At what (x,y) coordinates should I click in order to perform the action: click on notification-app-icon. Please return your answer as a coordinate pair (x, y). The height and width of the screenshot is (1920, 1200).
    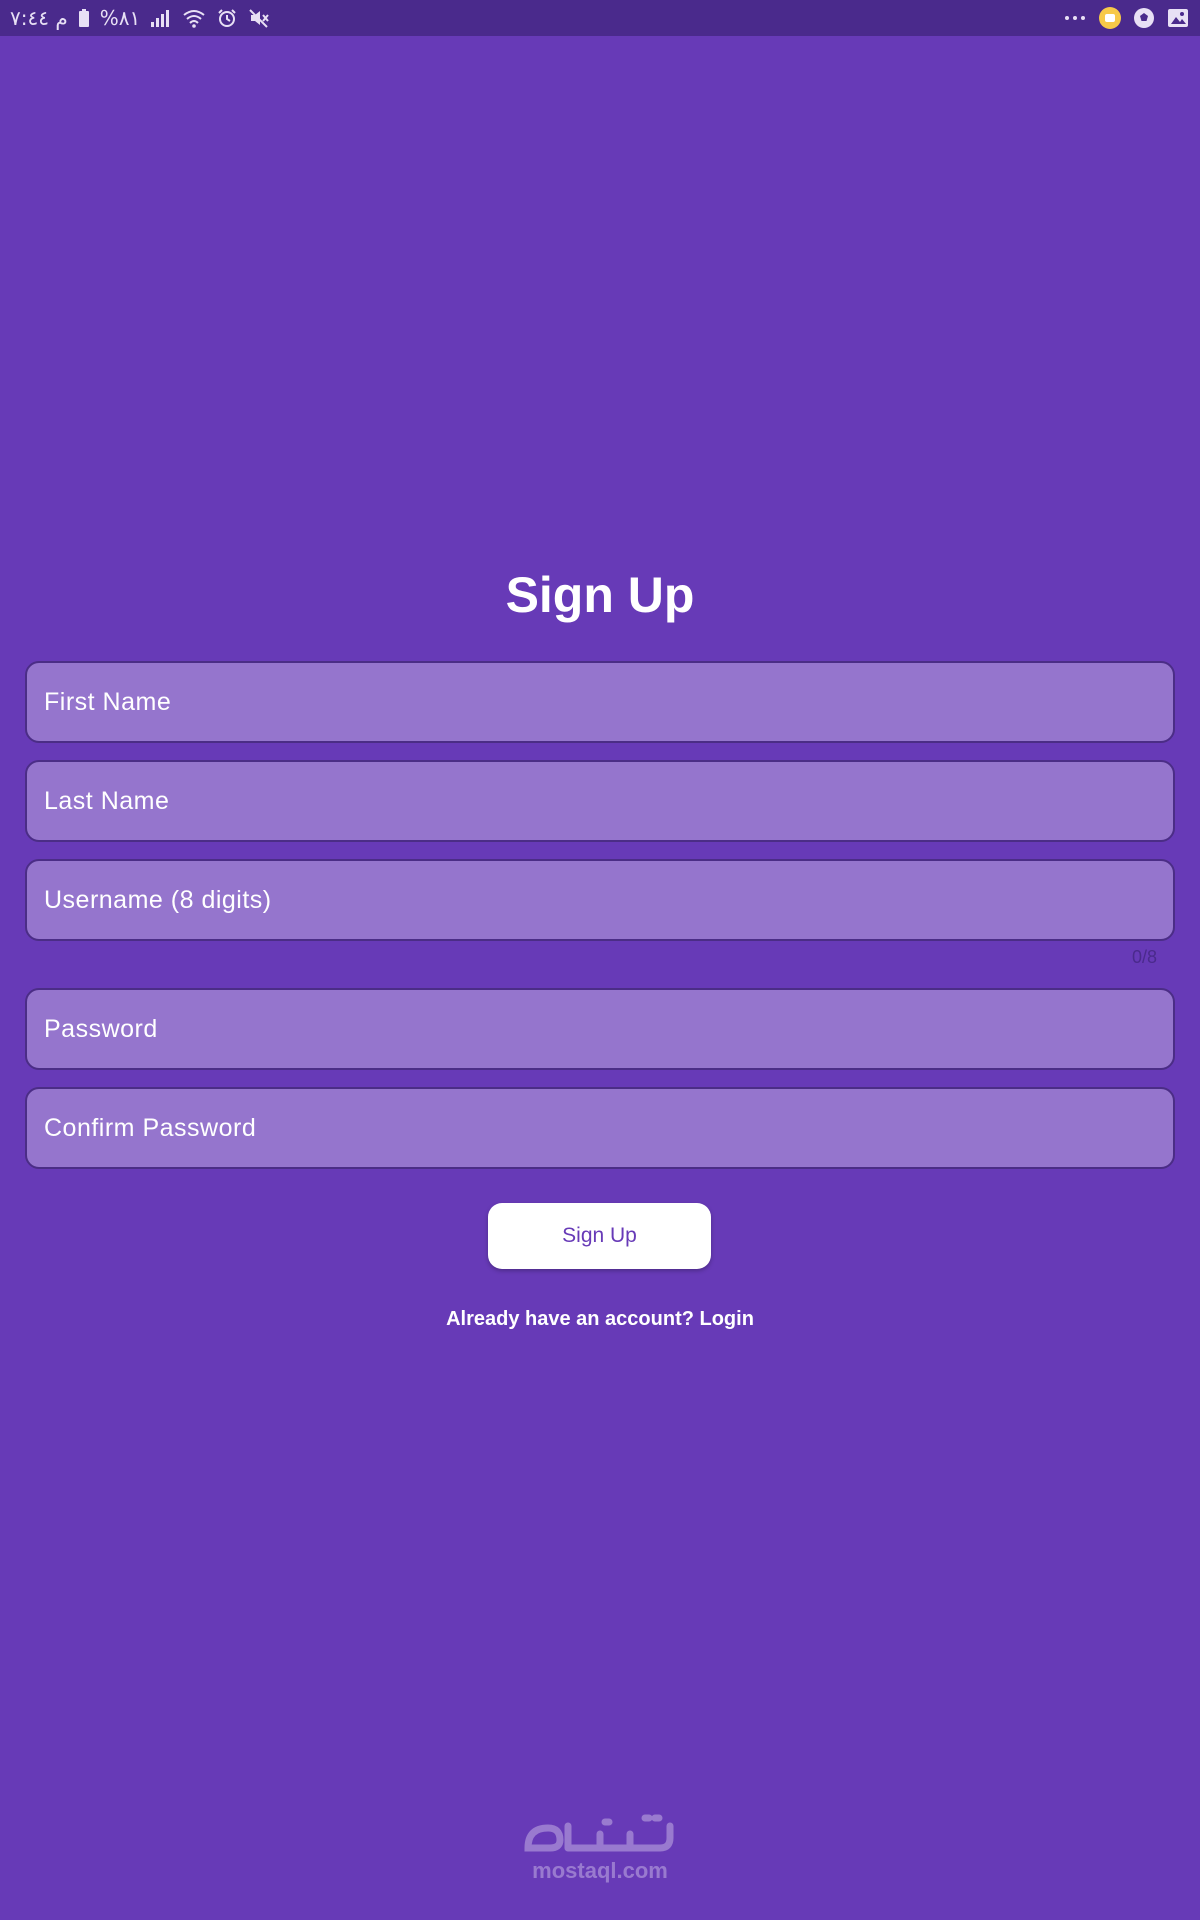
    Looking at the image, I should click on (1110, 18).